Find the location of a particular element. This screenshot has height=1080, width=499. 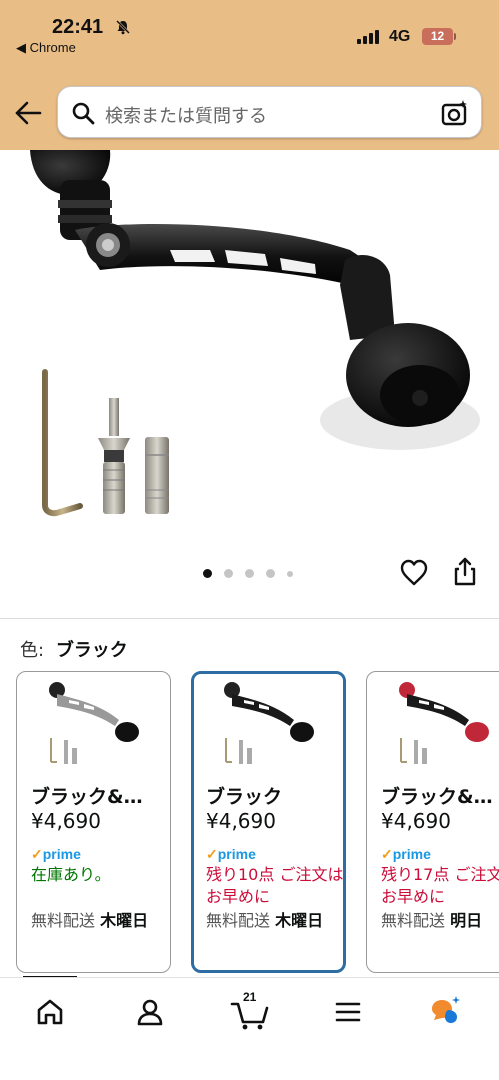

bell-off-icon is located at coordinates (123, 27).